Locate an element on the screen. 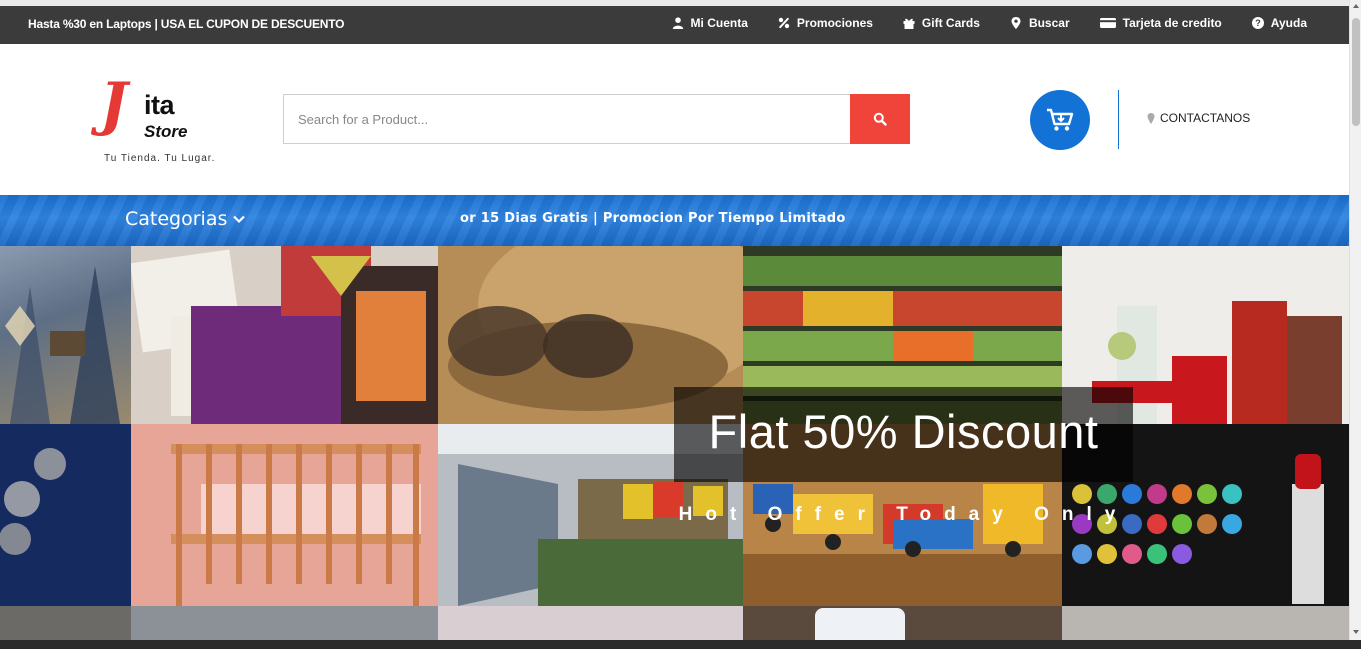 The image size is (1361, 649). cart-icon is located at coordinates (1060, 119).